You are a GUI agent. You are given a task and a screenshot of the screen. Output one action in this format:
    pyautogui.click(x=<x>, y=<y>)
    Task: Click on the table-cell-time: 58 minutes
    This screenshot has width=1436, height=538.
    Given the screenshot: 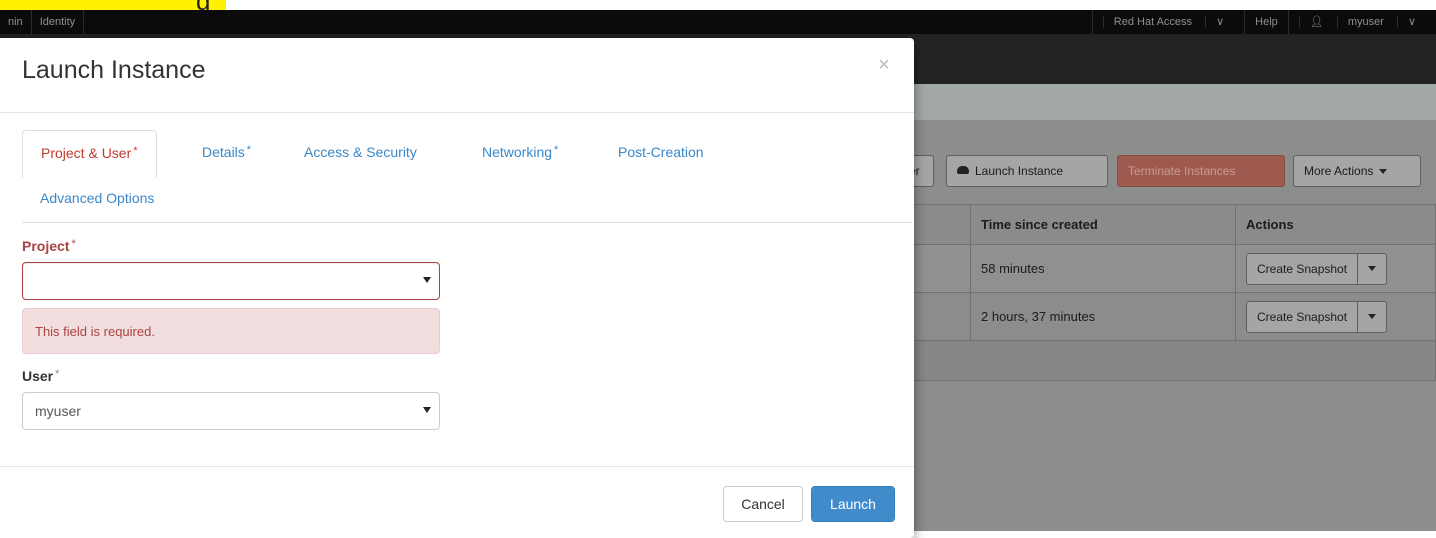 What is the action you would take?
    pyautogui.click(x=1103, y=268)
    